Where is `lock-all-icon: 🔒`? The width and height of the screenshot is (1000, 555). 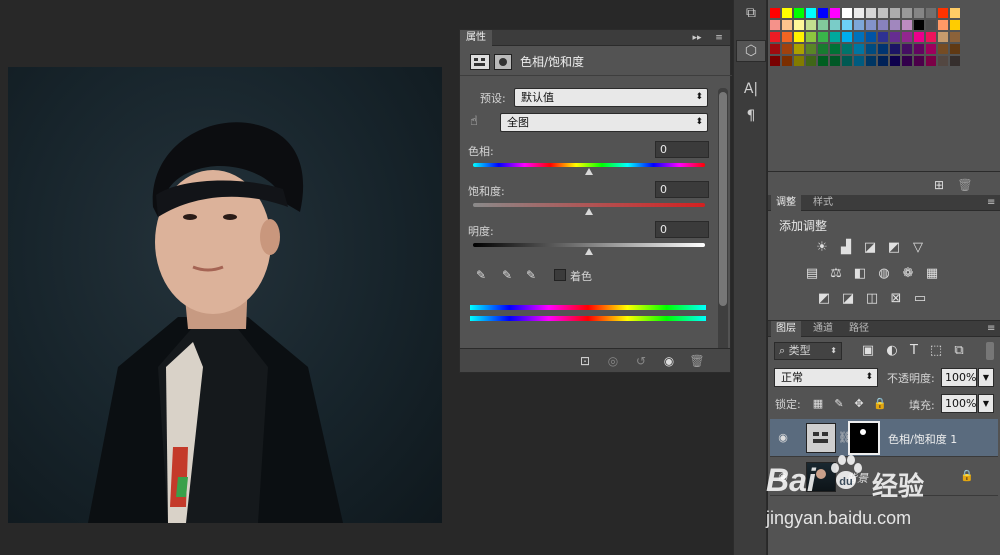
lock-all-icon: 🔒 is located at coordinates (880, 404).